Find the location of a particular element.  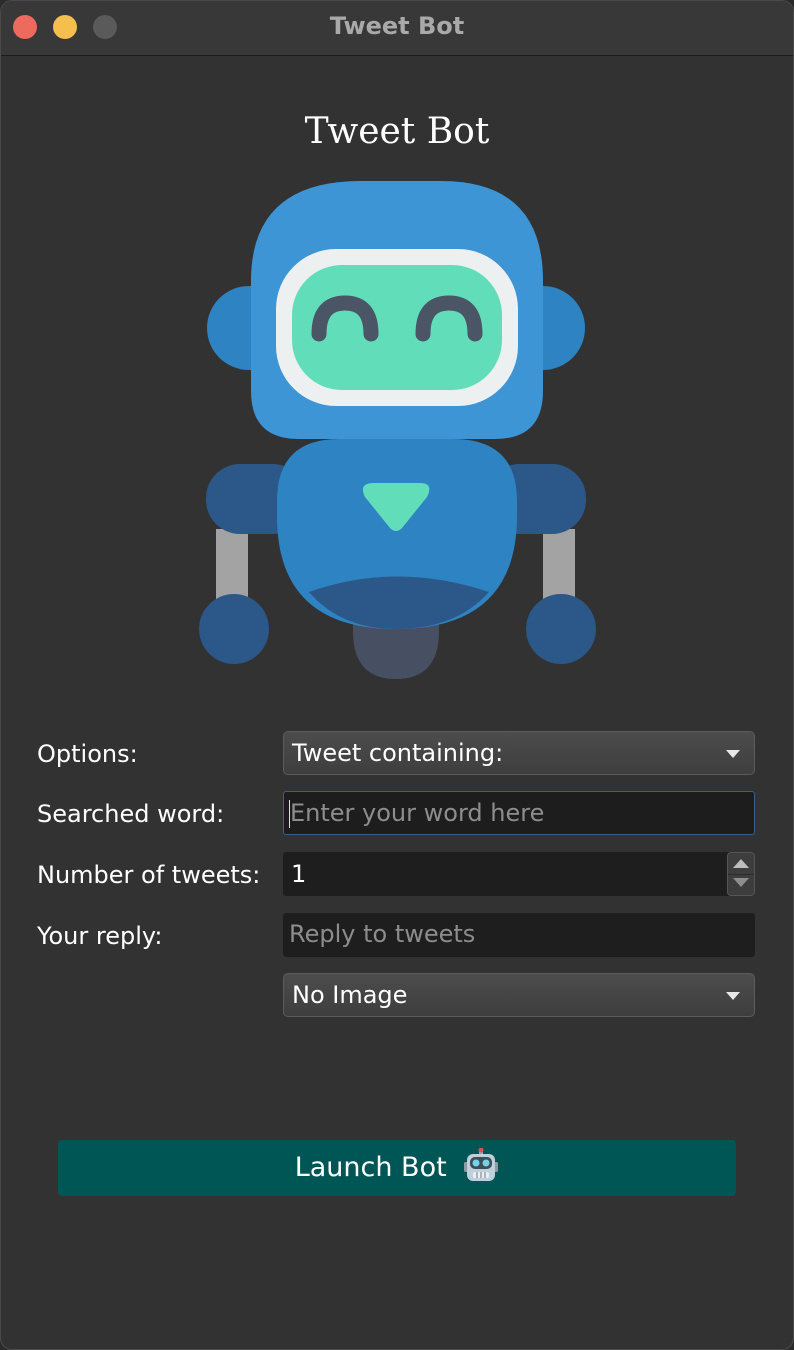

reply-placeholder: Reply to tweets is located at coordinates (382, 934).